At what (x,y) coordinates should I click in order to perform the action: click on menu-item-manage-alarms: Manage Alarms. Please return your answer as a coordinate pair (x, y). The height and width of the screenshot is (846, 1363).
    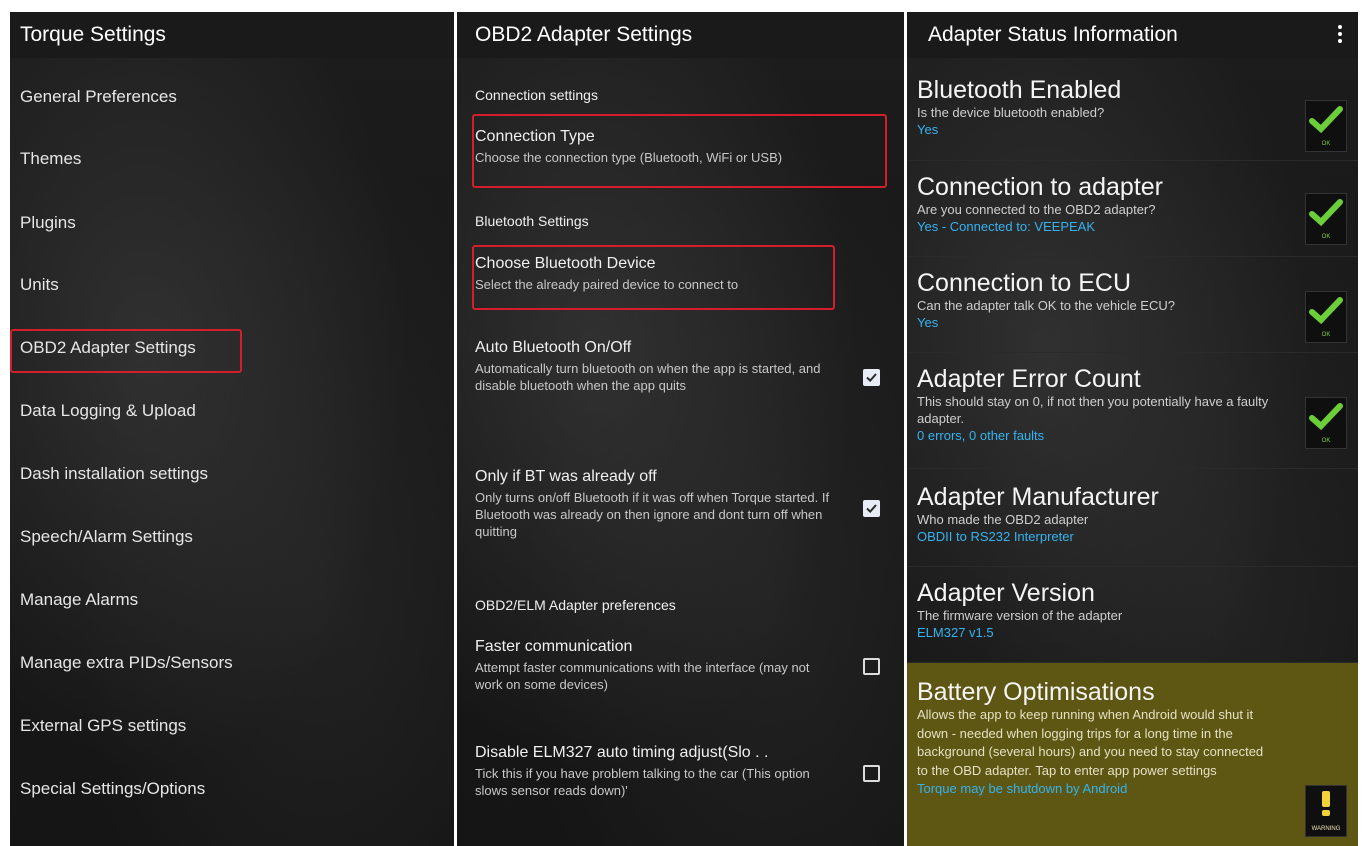
    Looking at the image, I should click on (232, 600).